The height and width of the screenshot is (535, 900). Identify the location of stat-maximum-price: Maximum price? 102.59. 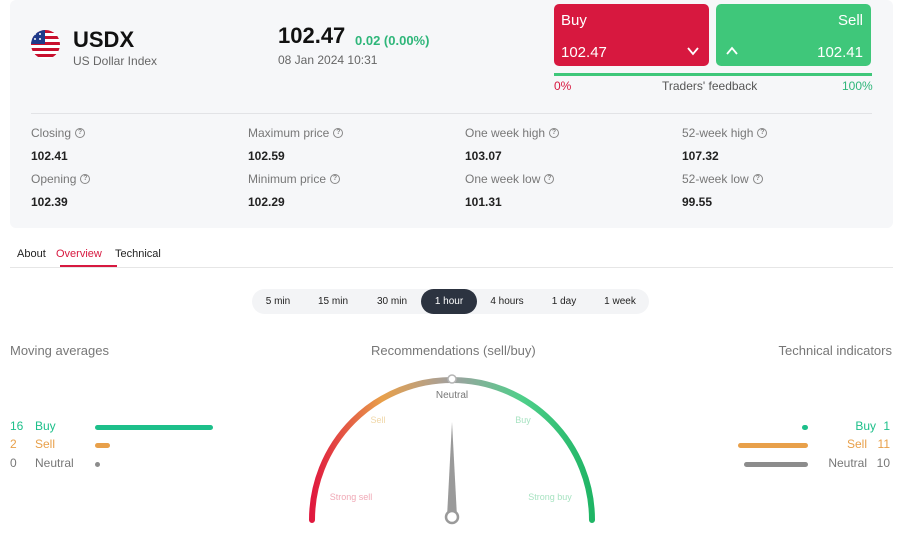
(296, 144).